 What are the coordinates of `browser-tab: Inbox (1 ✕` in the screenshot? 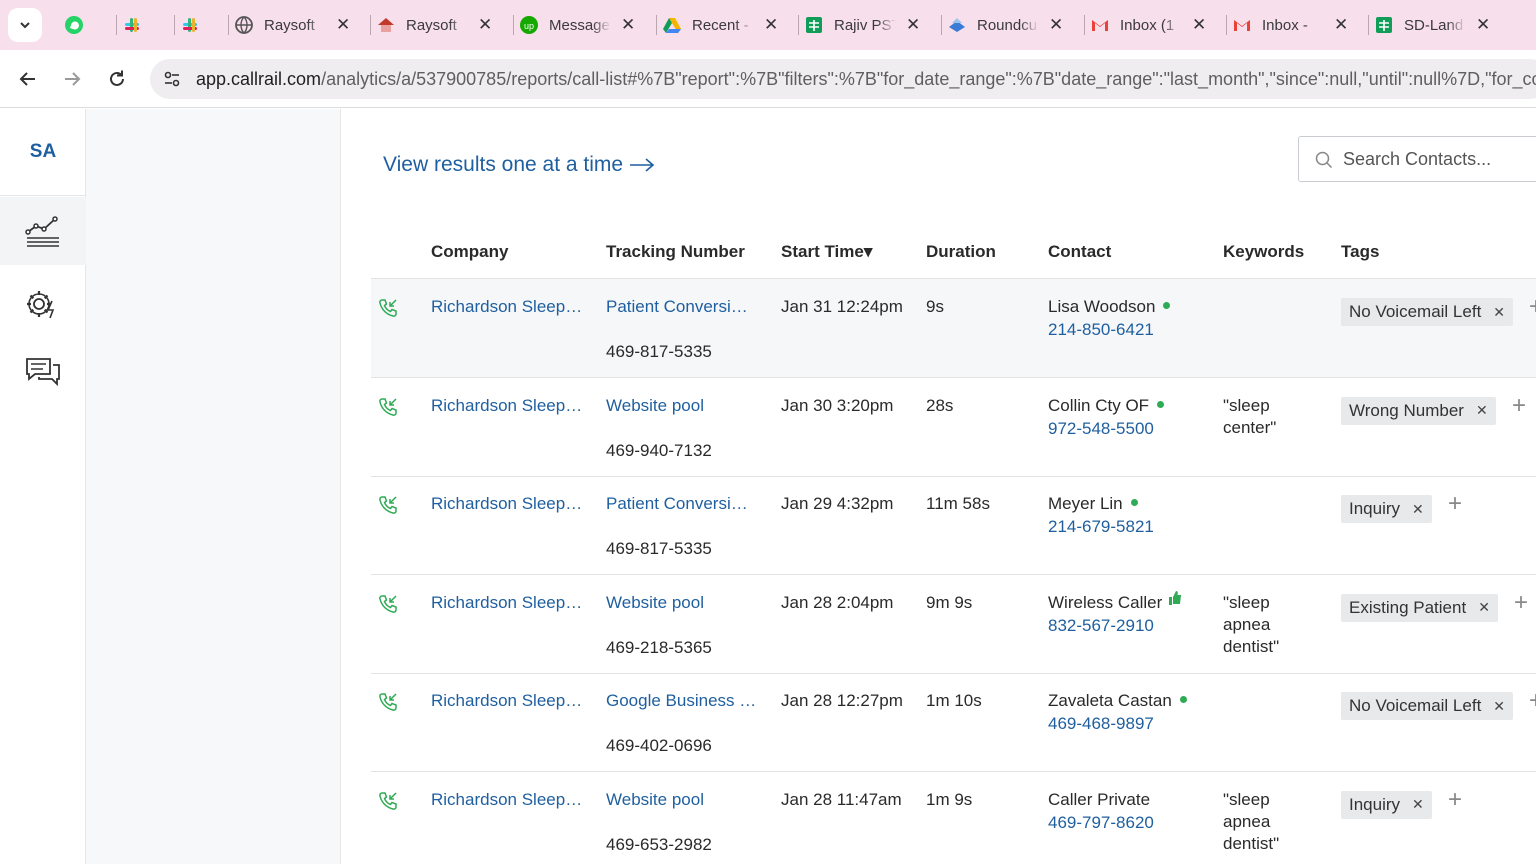 It's located at (1148, 25).